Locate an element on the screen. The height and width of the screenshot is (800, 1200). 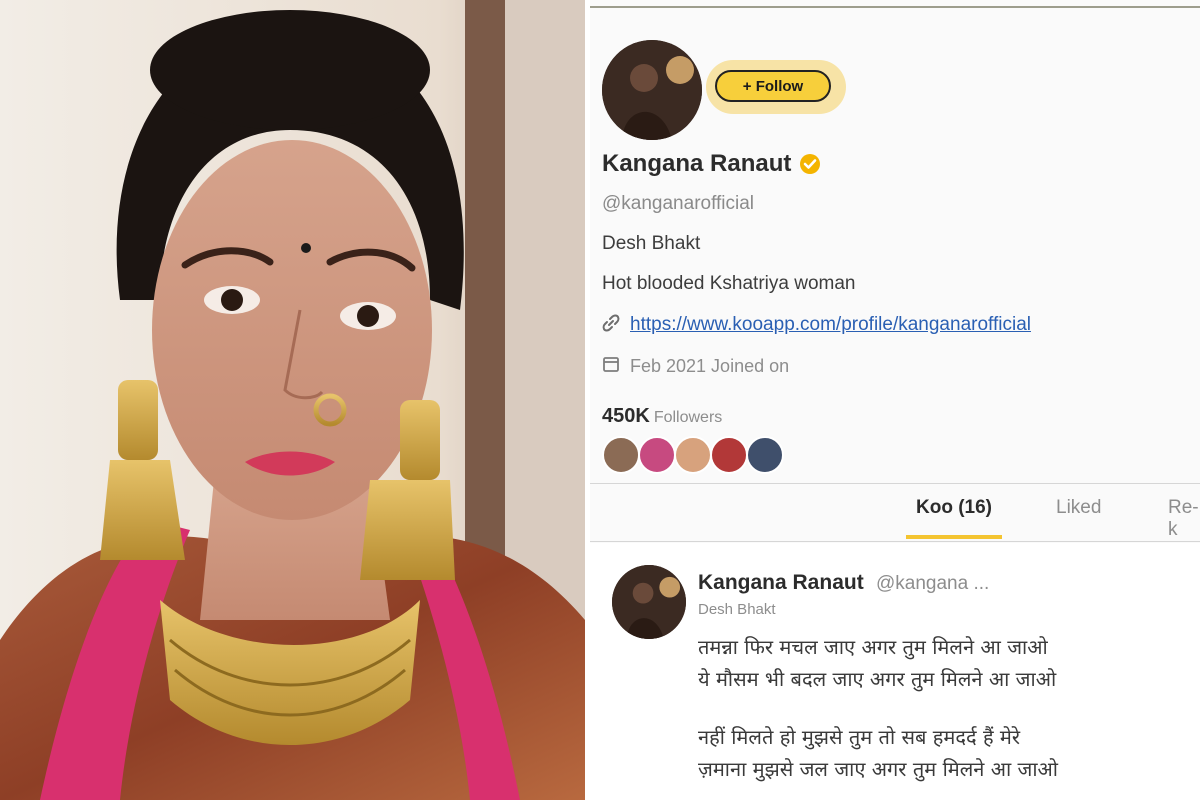
profile-bio-line-1: Desh Bhakt is located at coordinates (651, 243).